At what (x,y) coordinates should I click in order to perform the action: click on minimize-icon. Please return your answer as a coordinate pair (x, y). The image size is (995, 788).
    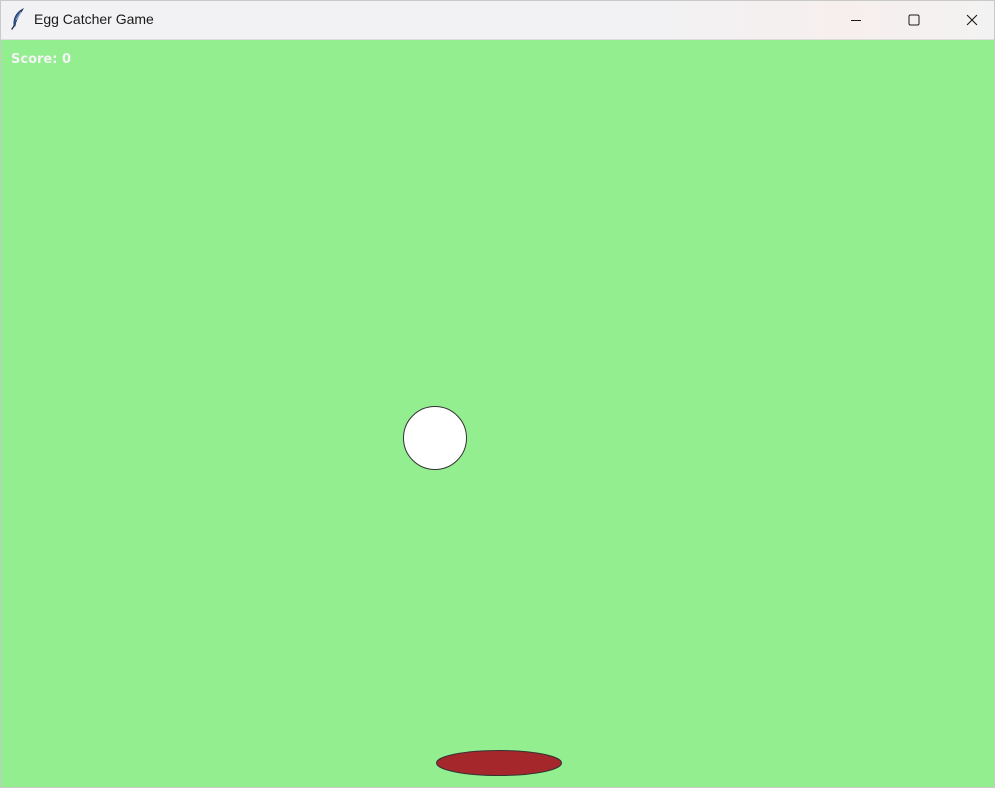
    Looking at the image, I should click on (856, 20).